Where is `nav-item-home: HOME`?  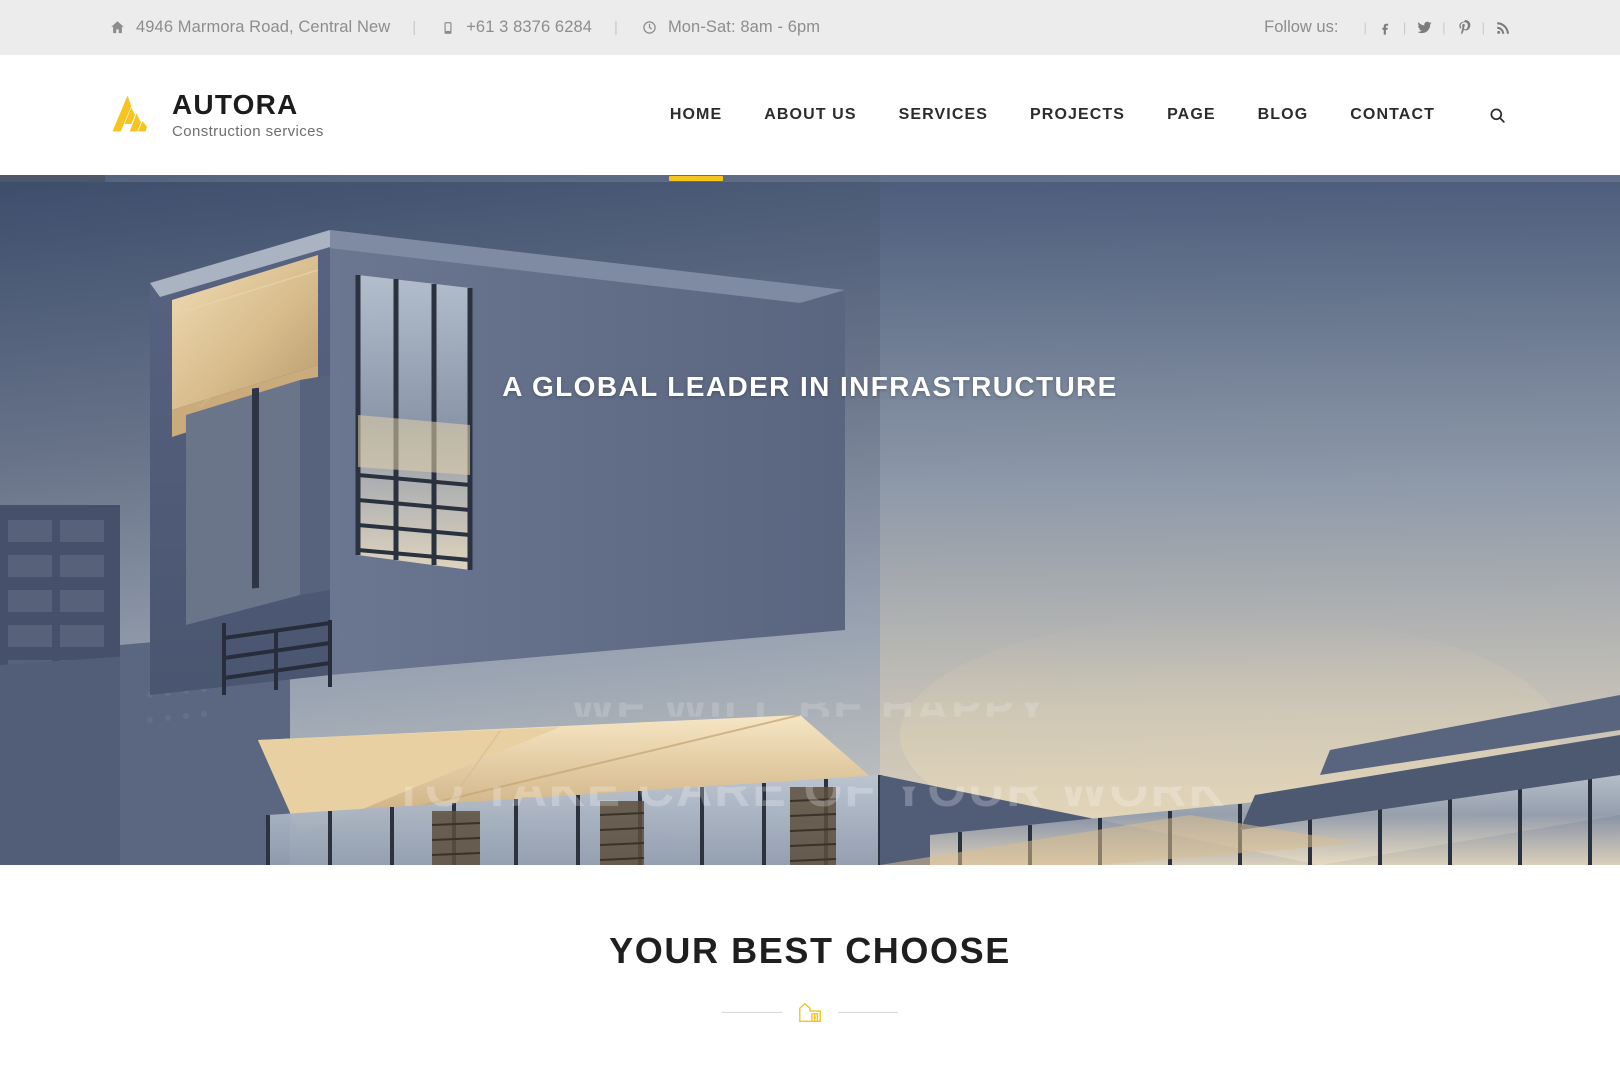 nav-item-home: HOME is located at coordinates (696, 118).